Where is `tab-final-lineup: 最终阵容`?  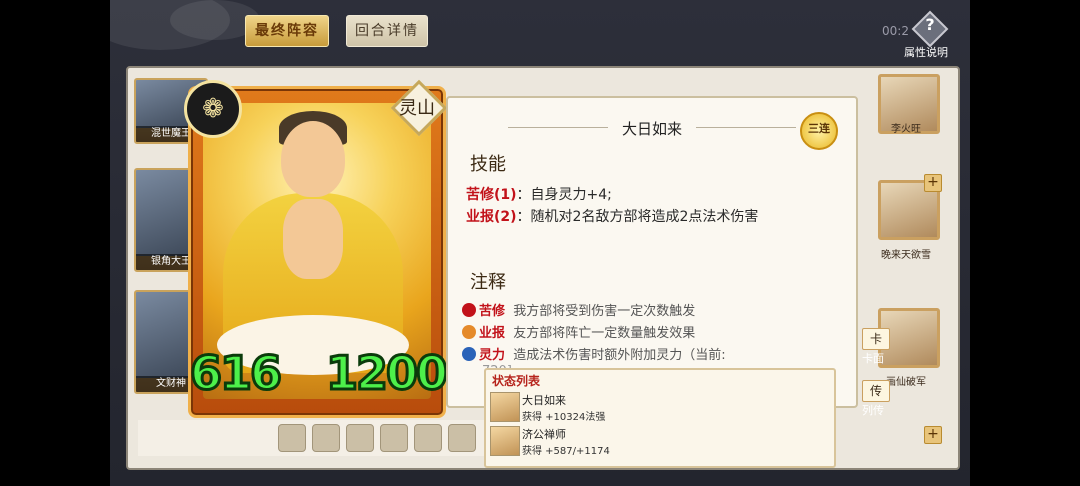 tab-final-lineup: 最终阵容 is located at coordinates (287, 31).